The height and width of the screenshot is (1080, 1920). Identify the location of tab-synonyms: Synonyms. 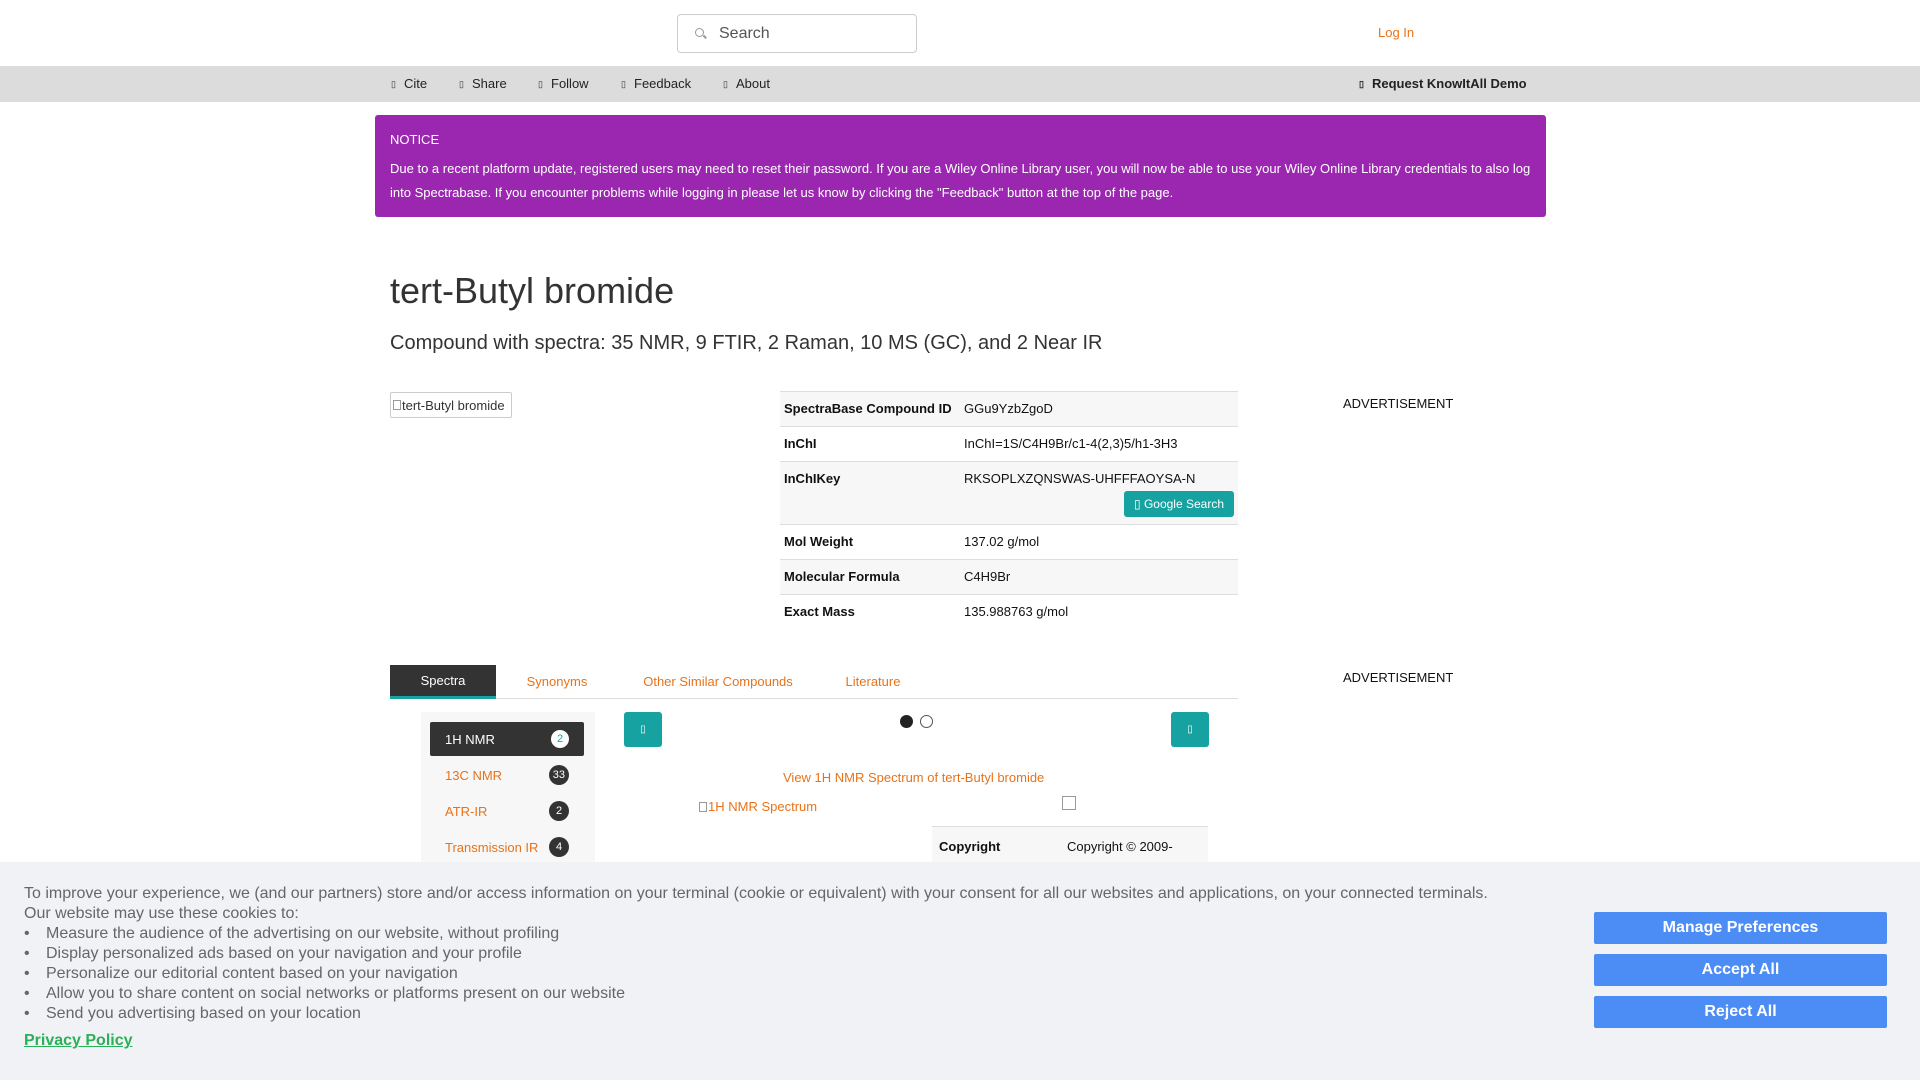
(557, 681).